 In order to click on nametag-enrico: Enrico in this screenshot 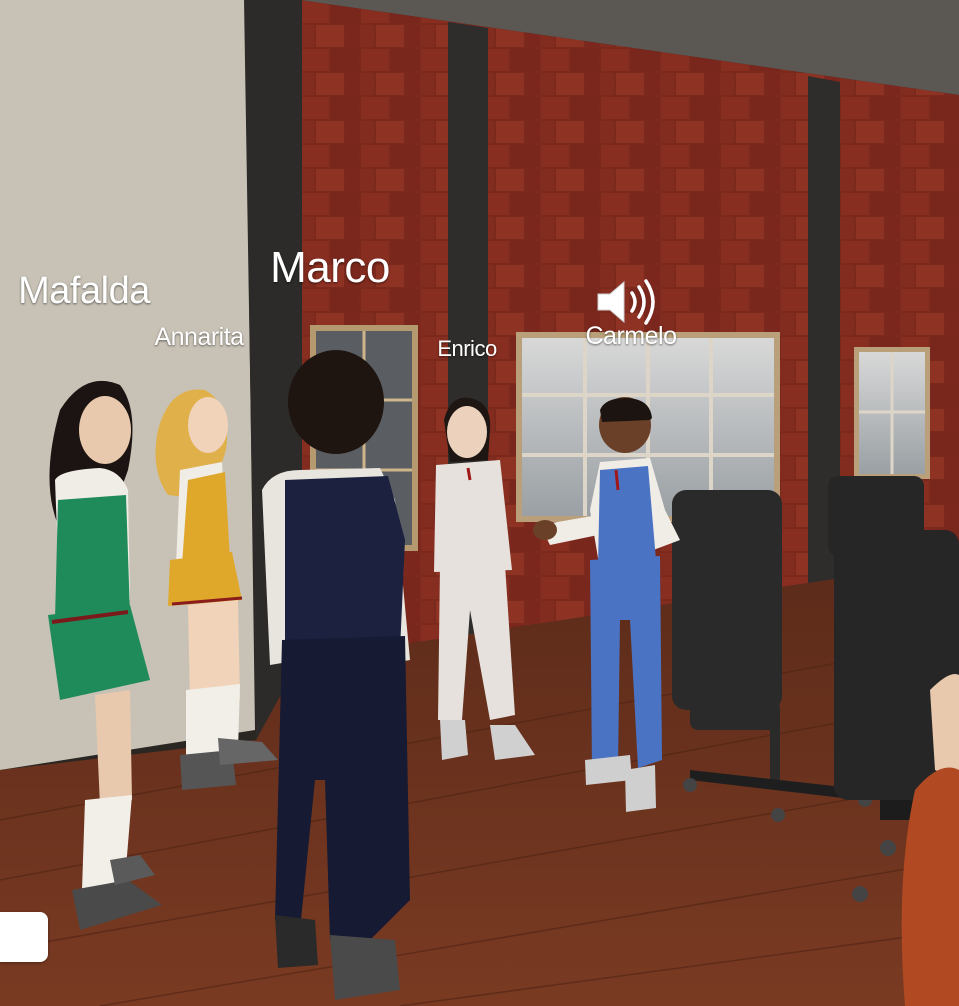, I will do `click(467, 348)`.